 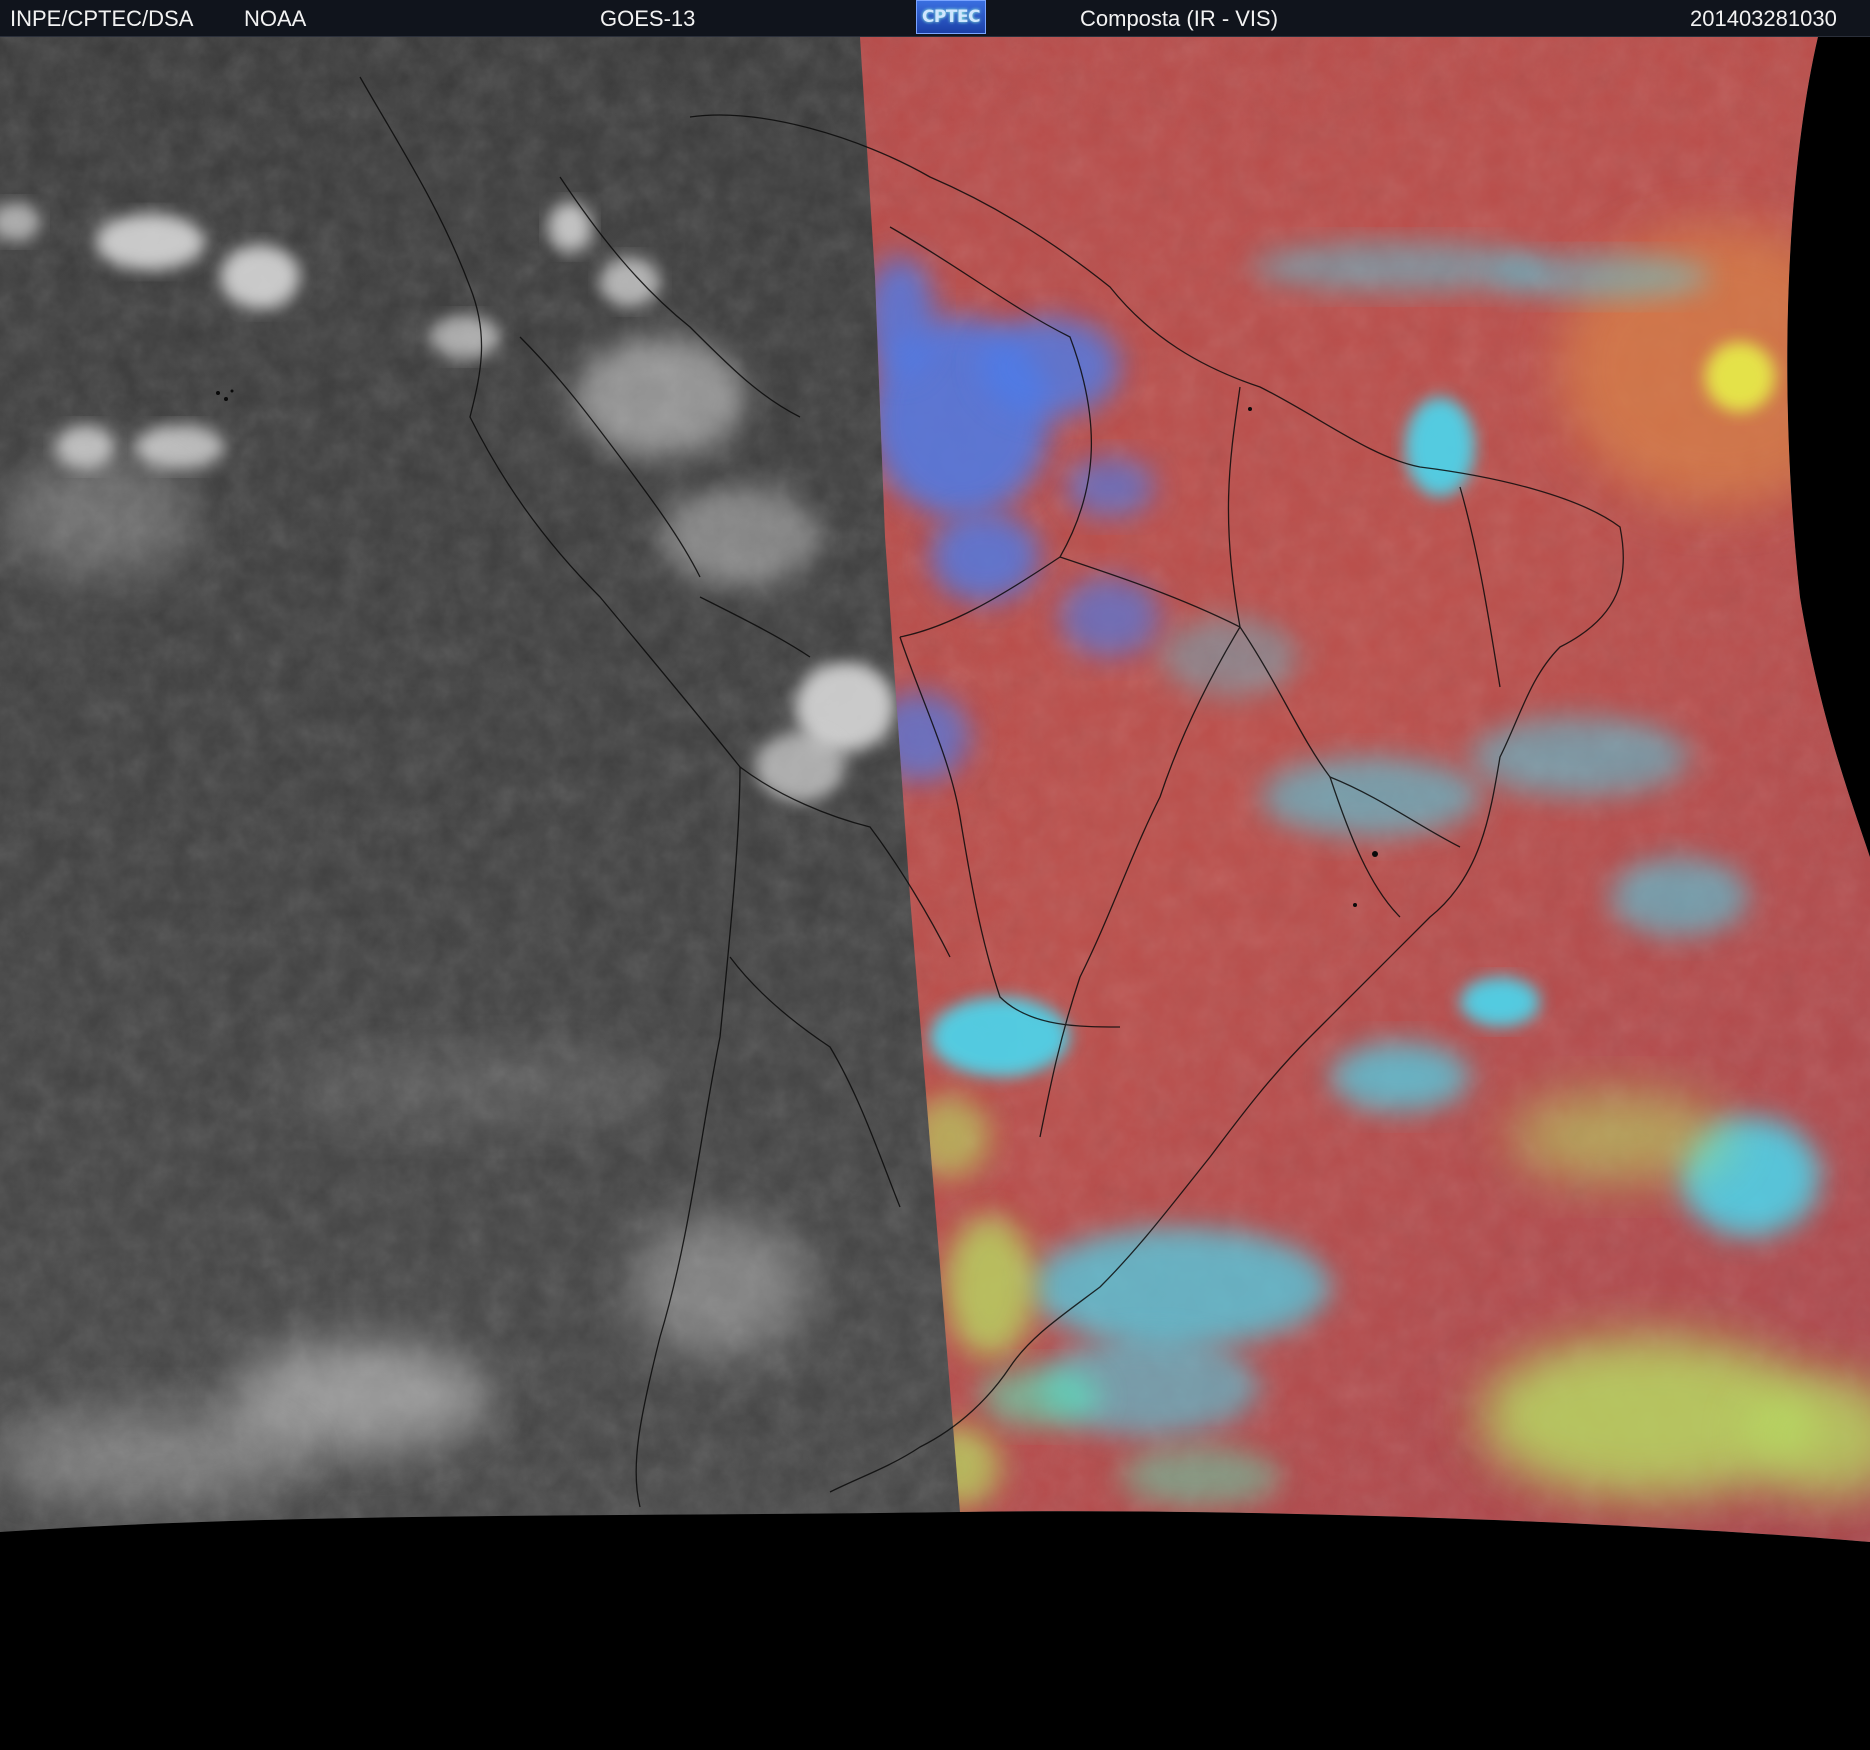 I want to click on timestamp-label: 201403281030, so click(x=1763, y=18).